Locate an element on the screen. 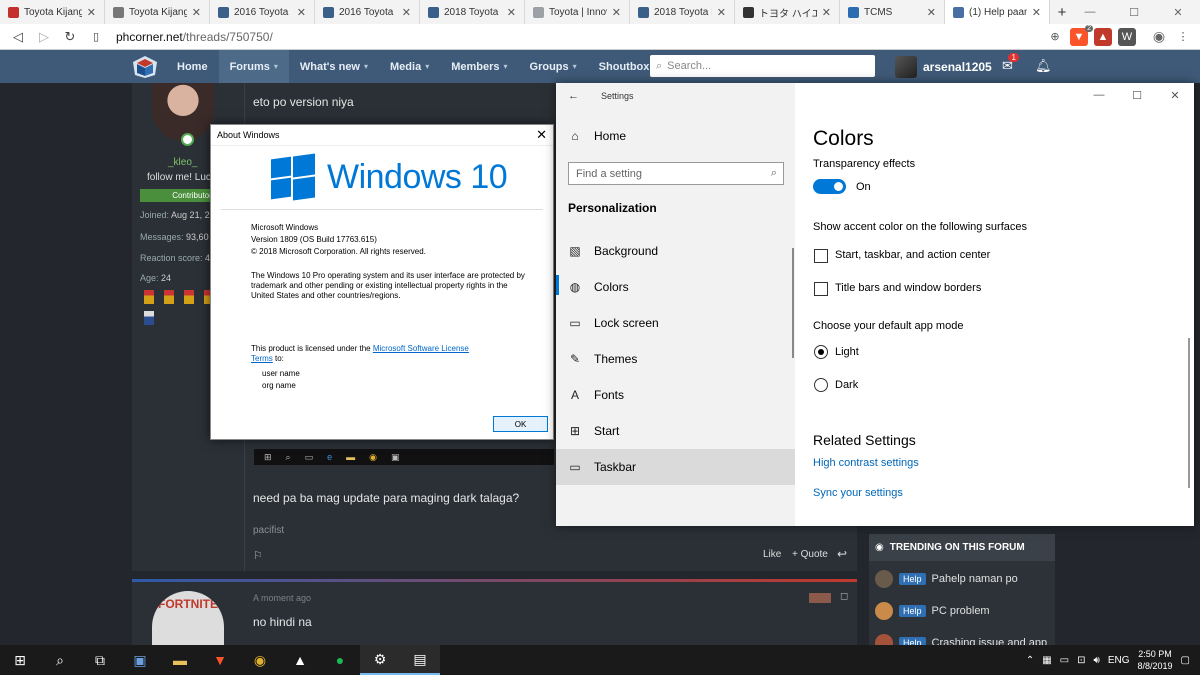  browser-tab: Toyota | Innova ✕ is located at coordinates (577, 12).